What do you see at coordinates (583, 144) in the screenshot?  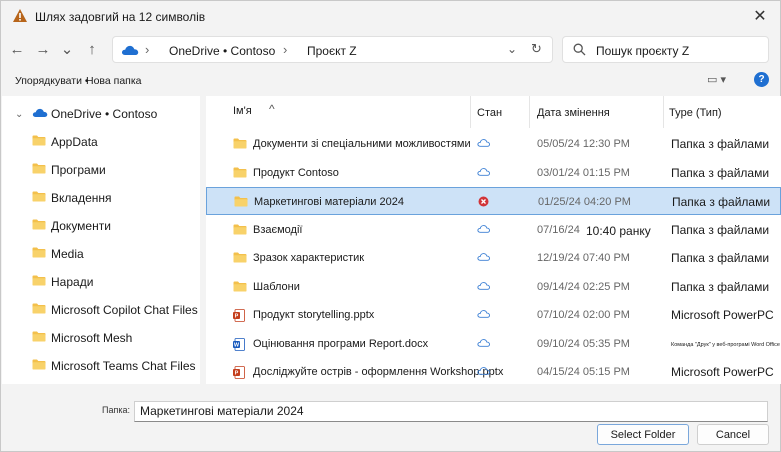 I see `file-modified-date: 05/05/24 12:30 PM` at bounding box center [583, 144].